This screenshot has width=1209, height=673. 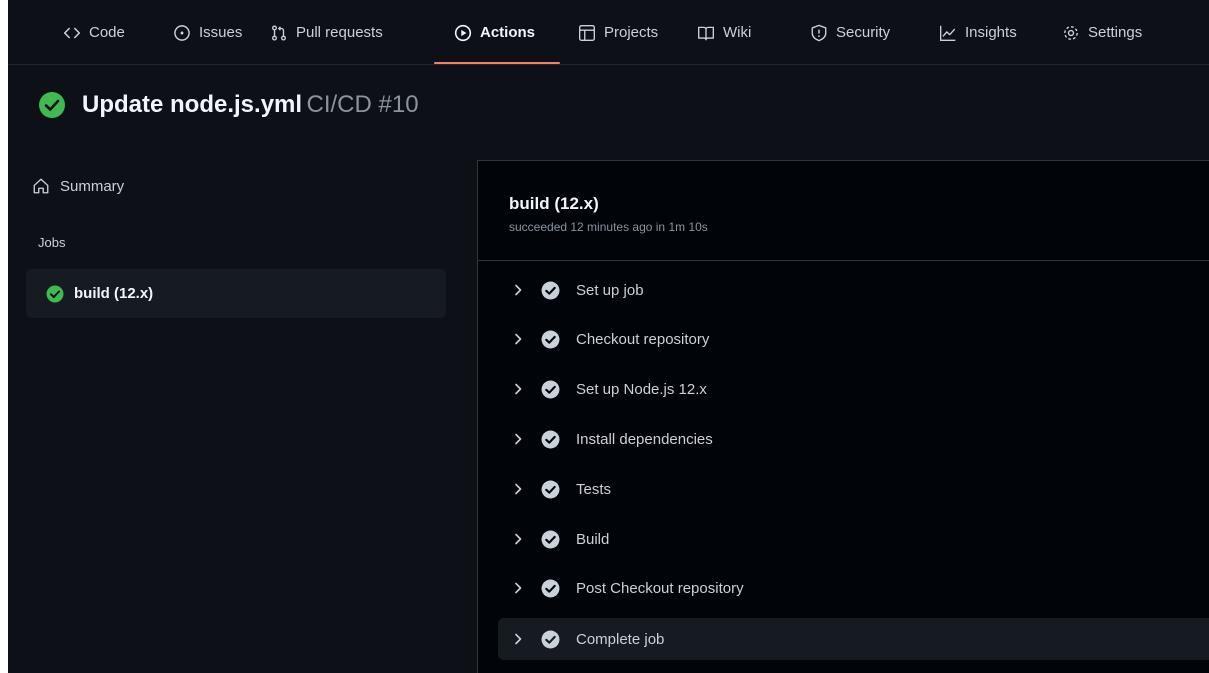 I want to click on step-label: Complete job, so click(x=620, y=639).